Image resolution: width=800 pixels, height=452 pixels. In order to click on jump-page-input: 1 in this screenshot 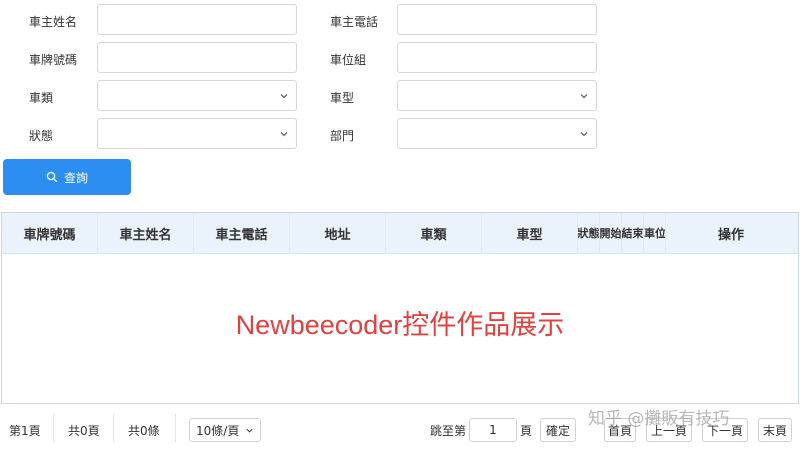, I will do `click(493, 430)`.